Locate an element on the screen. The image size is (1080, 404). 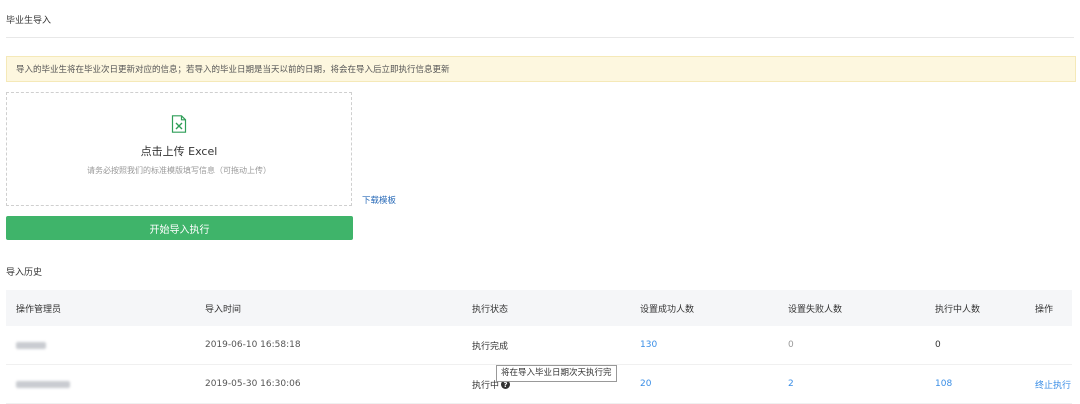
history-title: 导入历史 is located at coordinates (24, 273).